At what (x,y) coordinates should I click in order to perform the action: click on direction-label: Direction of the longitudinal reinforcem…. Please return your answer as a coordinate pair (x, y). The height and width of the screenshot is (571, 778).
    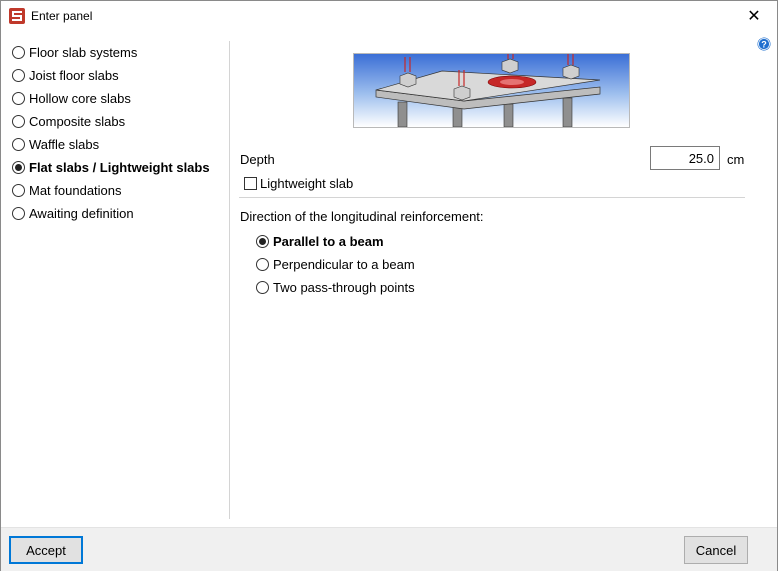
    Looking at the image, I should click on (362, 216).